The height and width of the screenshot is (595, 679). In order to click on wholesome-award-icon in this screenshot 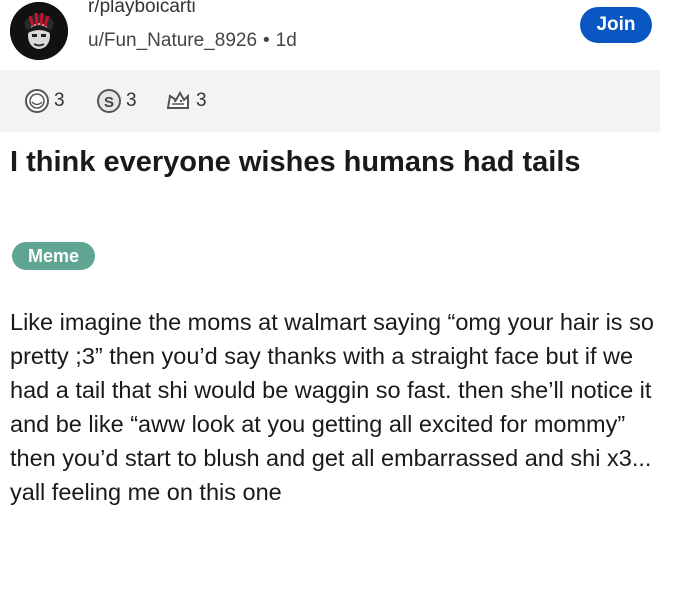, I will do `click(178, 101)`.